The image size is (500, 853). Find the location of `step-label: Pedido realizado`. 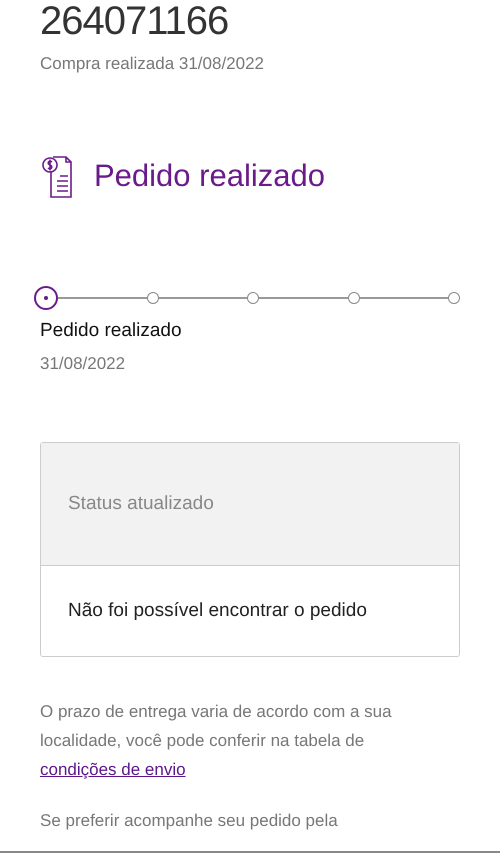

step-label: Pedido realizado is located at coordinates (111, 331).